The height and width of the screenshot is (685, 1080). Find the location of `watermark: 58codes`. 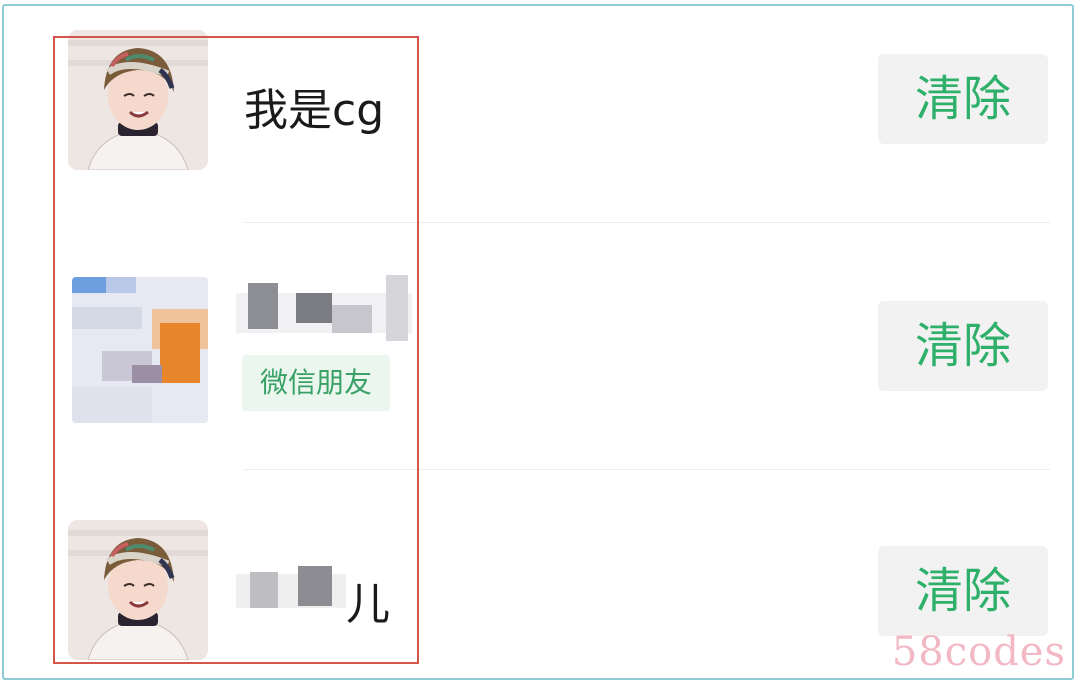

watermark: 58codes is located at coordinates (978, 652).